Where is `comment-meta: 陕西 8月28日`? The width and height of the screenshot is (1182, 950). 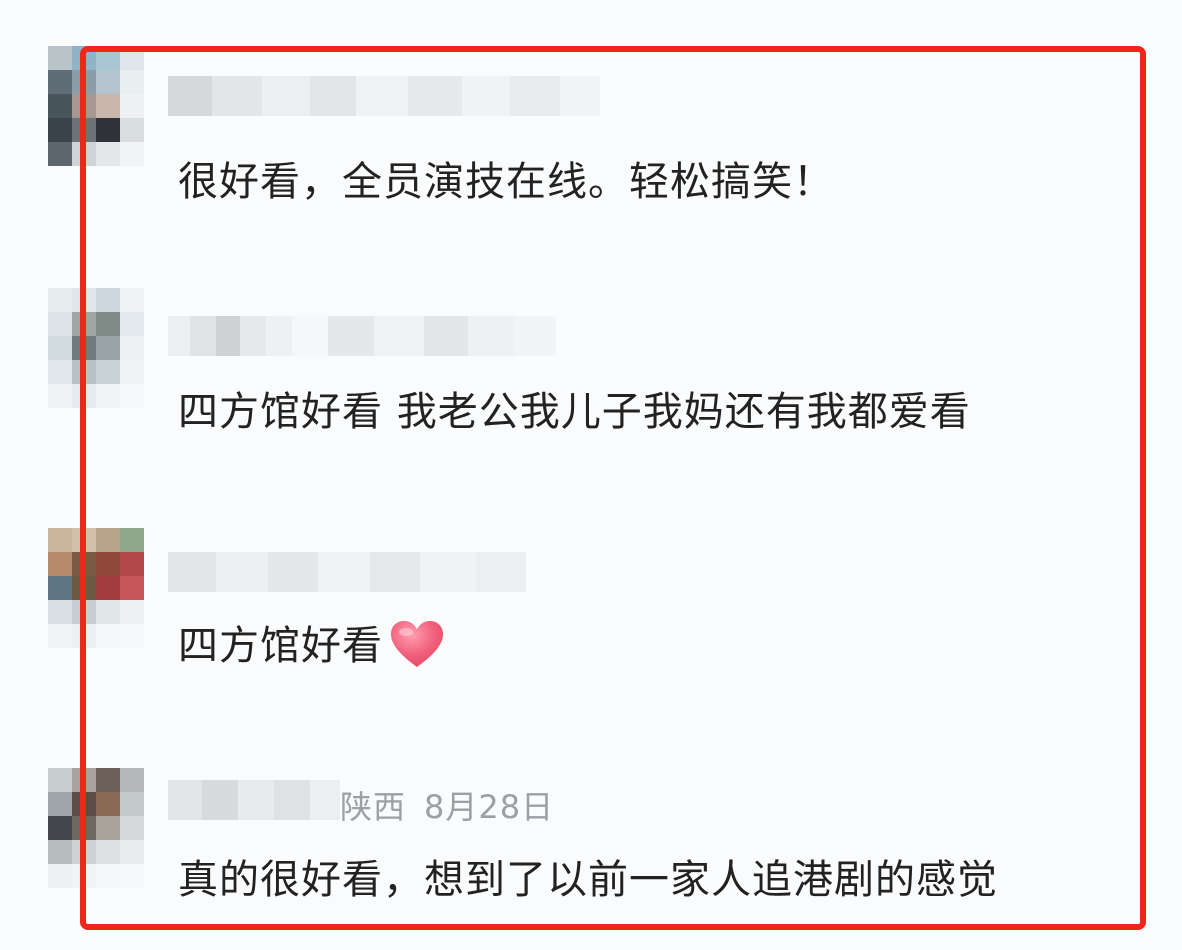 comment-meta: 陕西 8月28日 is located at coordinates (447, 805).